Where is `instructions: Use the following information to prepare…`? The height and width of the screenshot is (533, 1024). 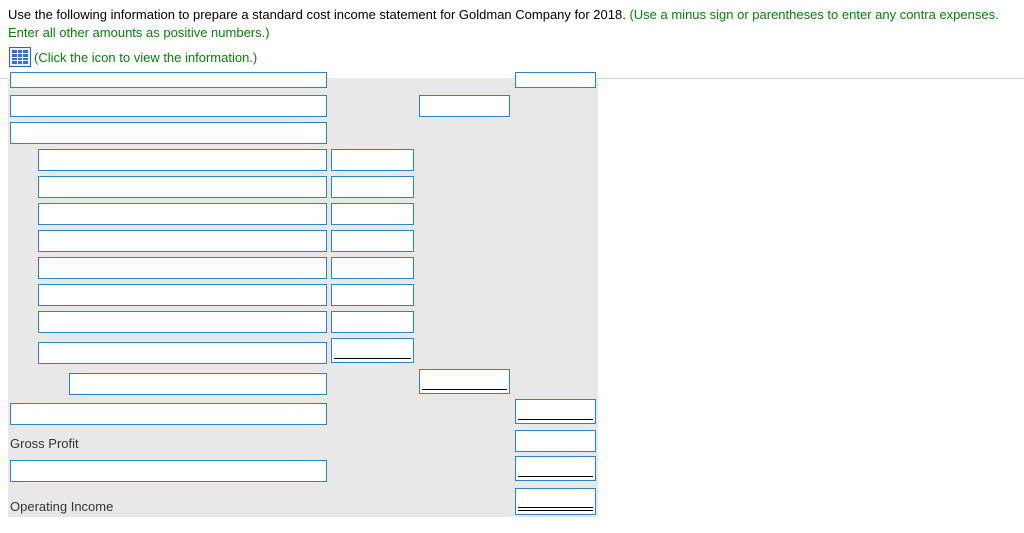 instructions: Use the following information to prepare… is located at coordinates (514, 23).